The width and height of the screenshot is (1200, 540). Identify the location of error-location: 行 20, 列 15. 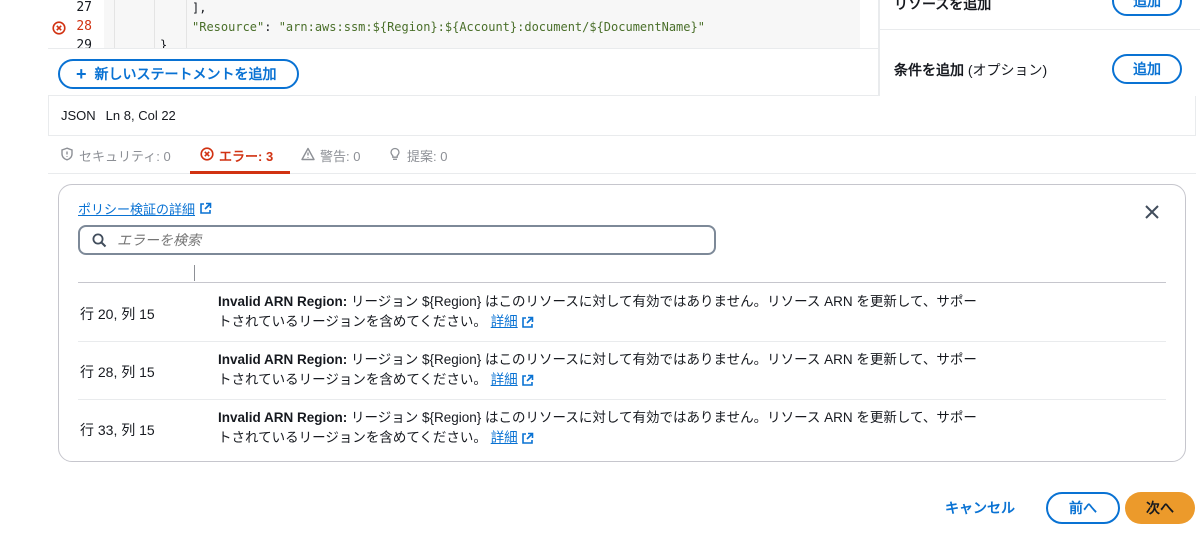
(117, 314).